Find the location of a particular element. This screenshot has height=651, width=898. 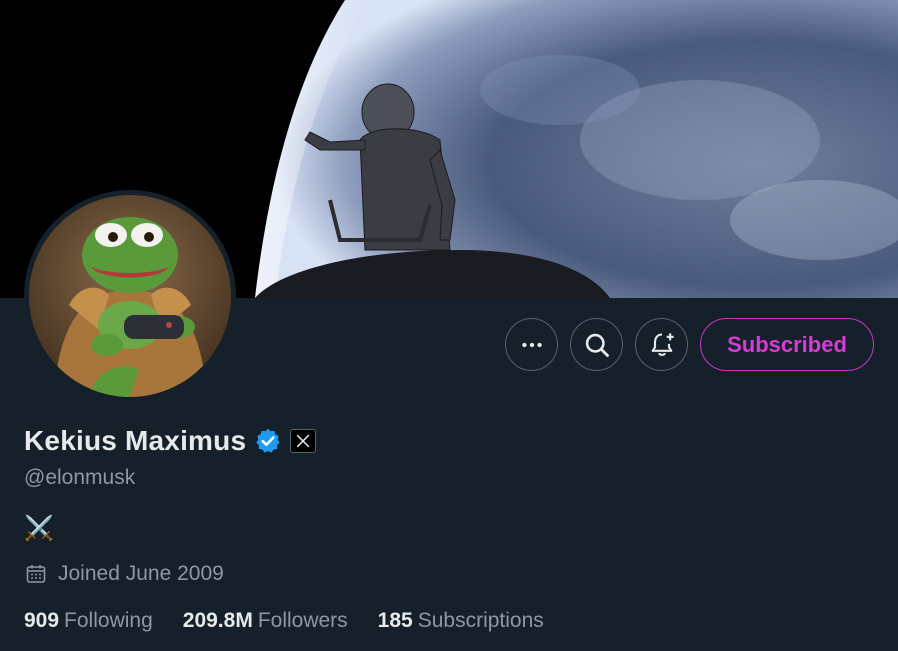

search-button is located at coordinates (596, 344).